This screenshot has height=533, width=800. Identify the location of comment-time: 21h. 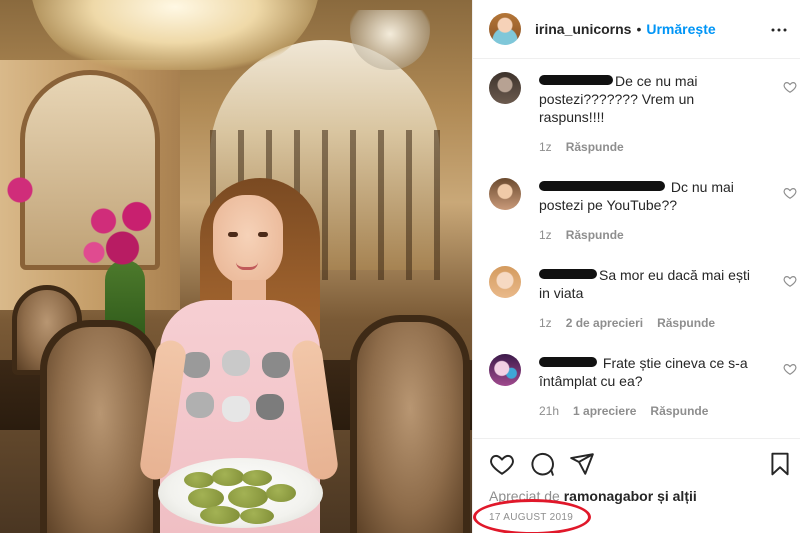
(549, 411).